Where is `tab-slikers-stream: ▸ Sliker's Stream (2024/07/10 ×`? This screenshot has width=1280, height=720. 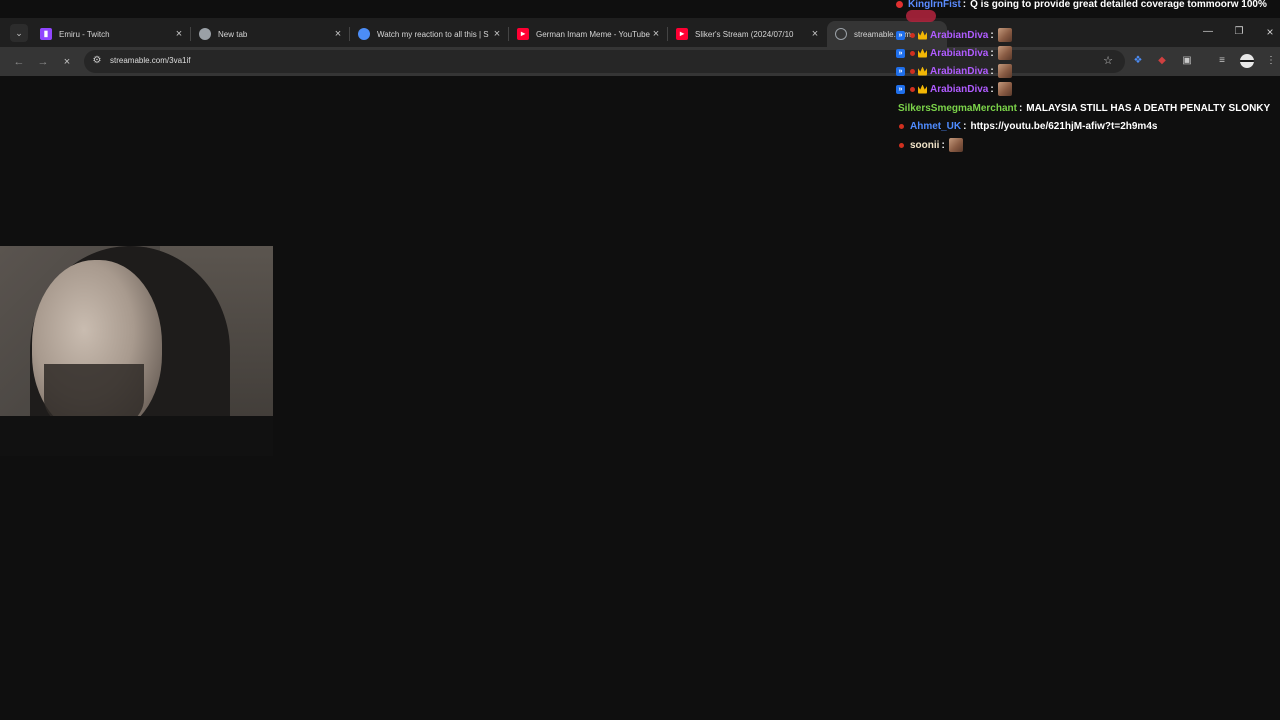 tab-slikers-stream: ▸ Sliker's Stream (2024/07/10 × is located at coordinates (747, 34).